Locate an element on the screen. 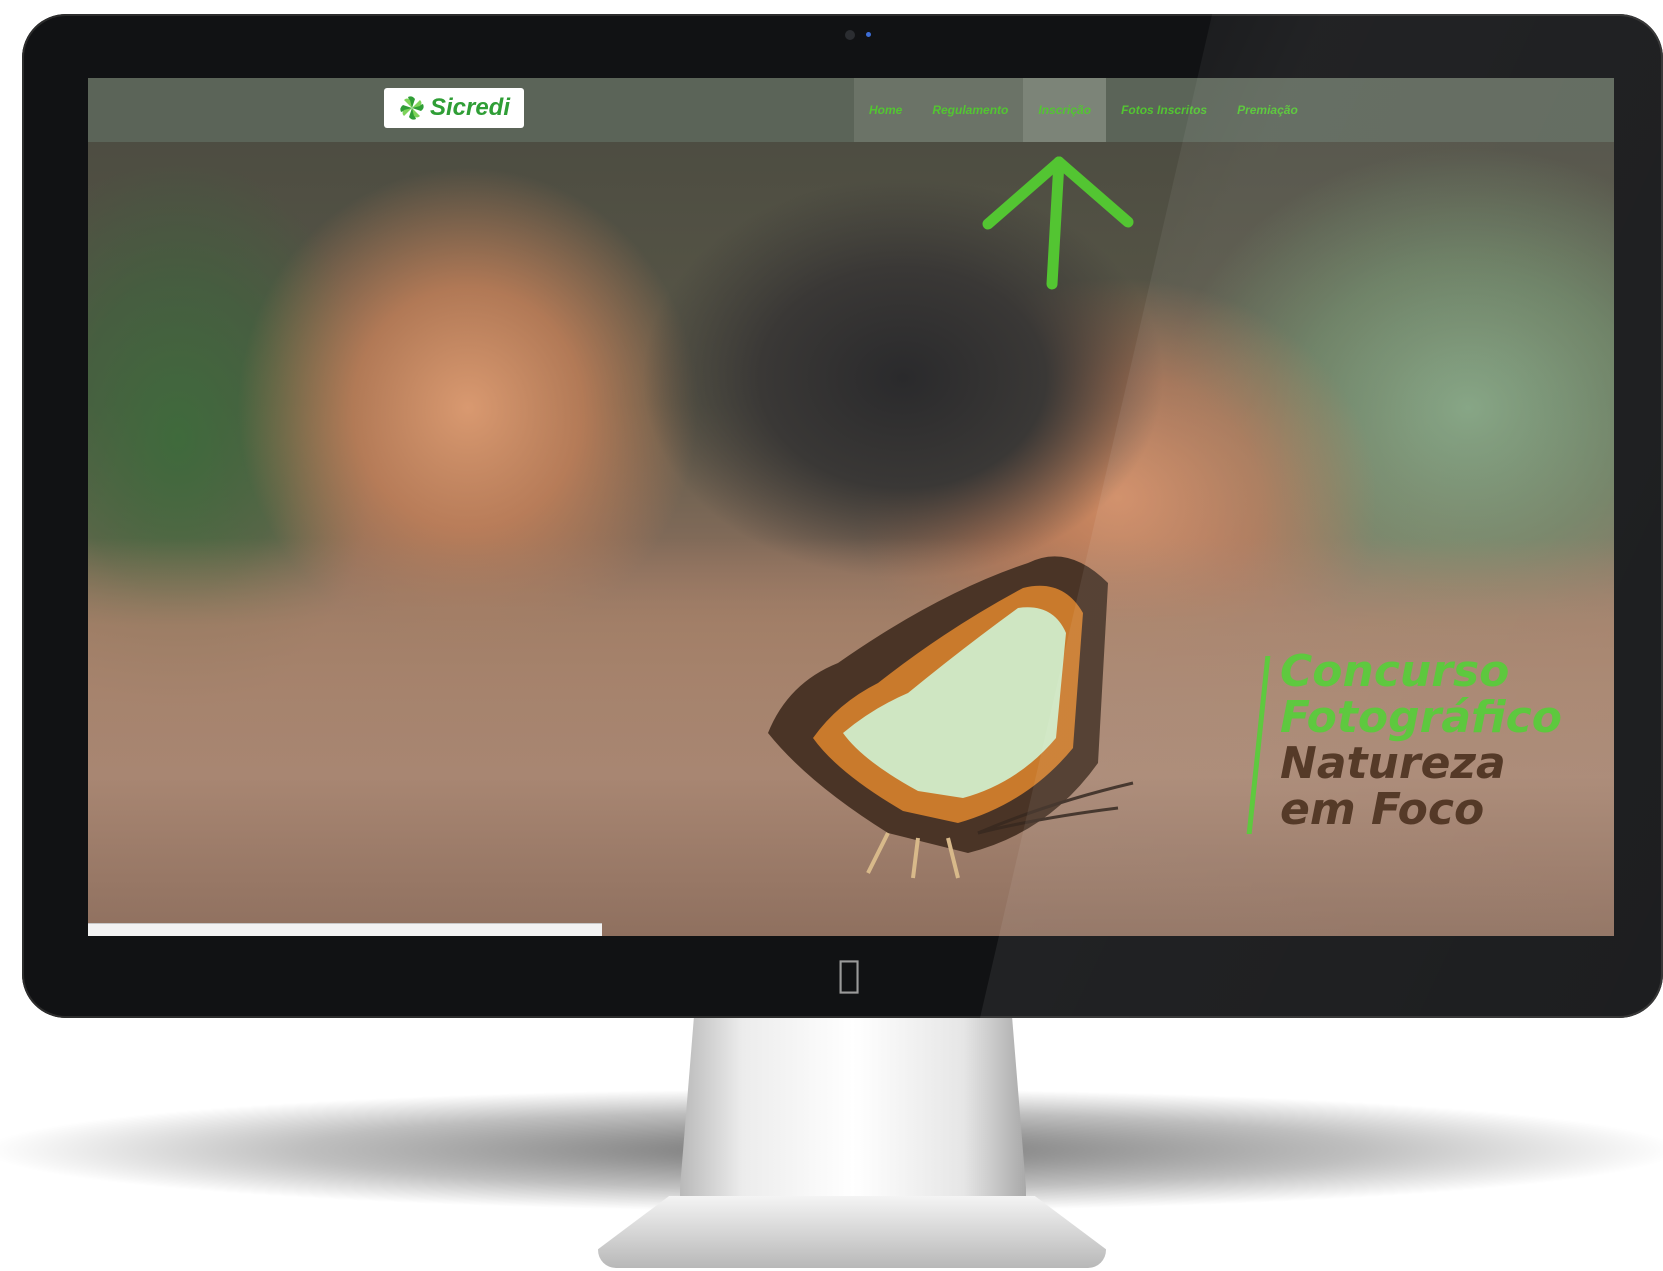 The image size is (1663, 1271). monitor-stand is located at coordinates (853, 1118).